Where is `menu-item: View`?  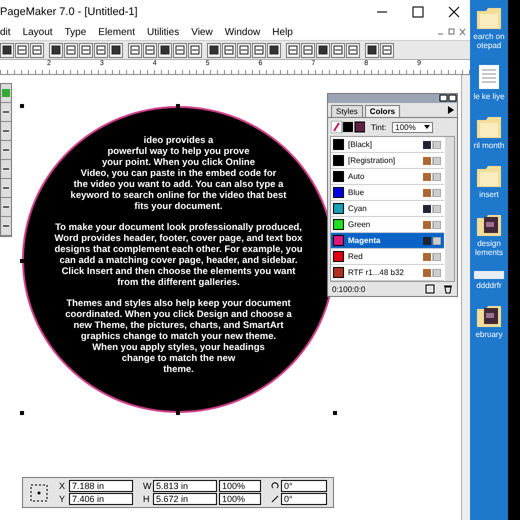
menu-item: View is located at coordinates (202, 32).